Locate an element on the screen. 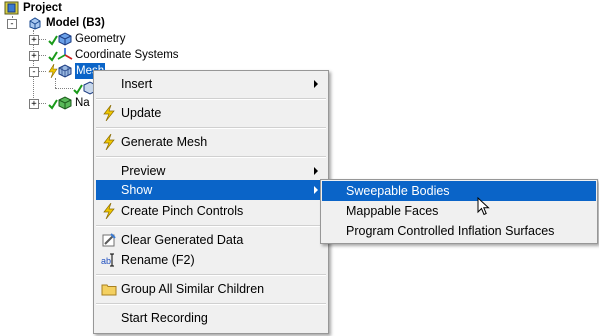 The height and width of the screenshot is (336, 599). project-icon is located at coordinates (11, 8).